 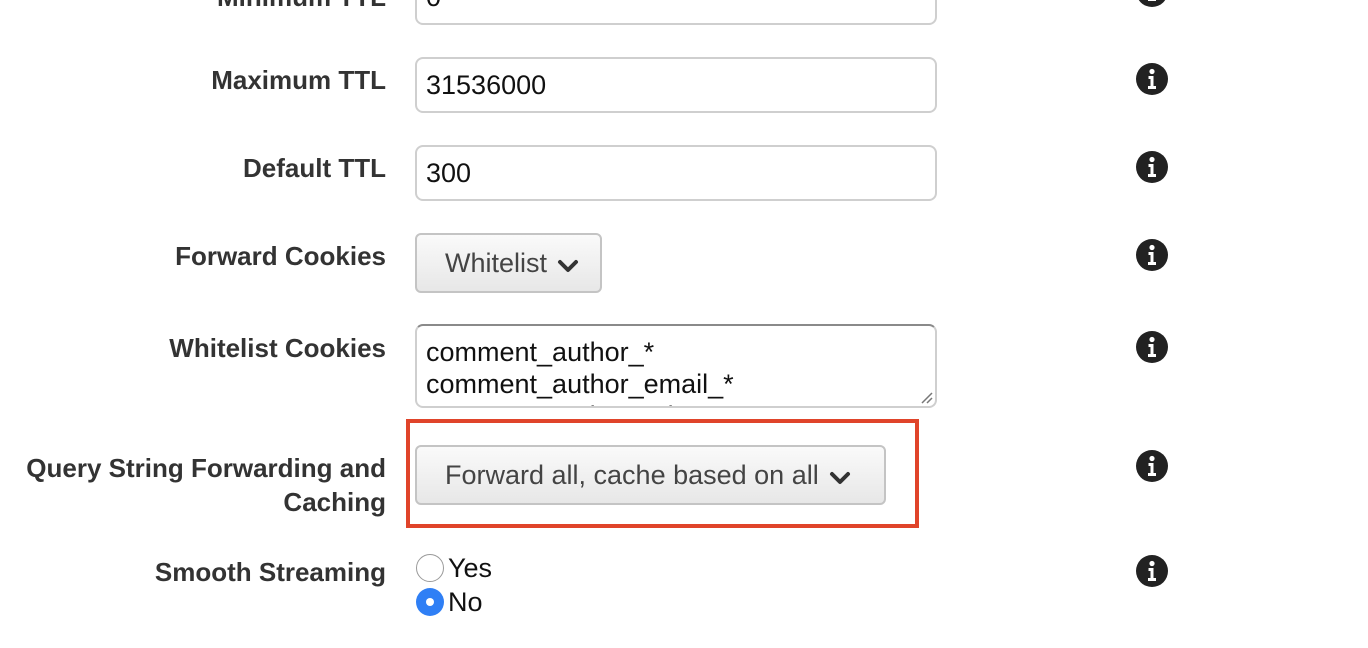 What do you see at coordinates (206, 468) in the screenshot?
I see `query-string-label-line: Query String Forwarding and` at bounding box center [206, 468].